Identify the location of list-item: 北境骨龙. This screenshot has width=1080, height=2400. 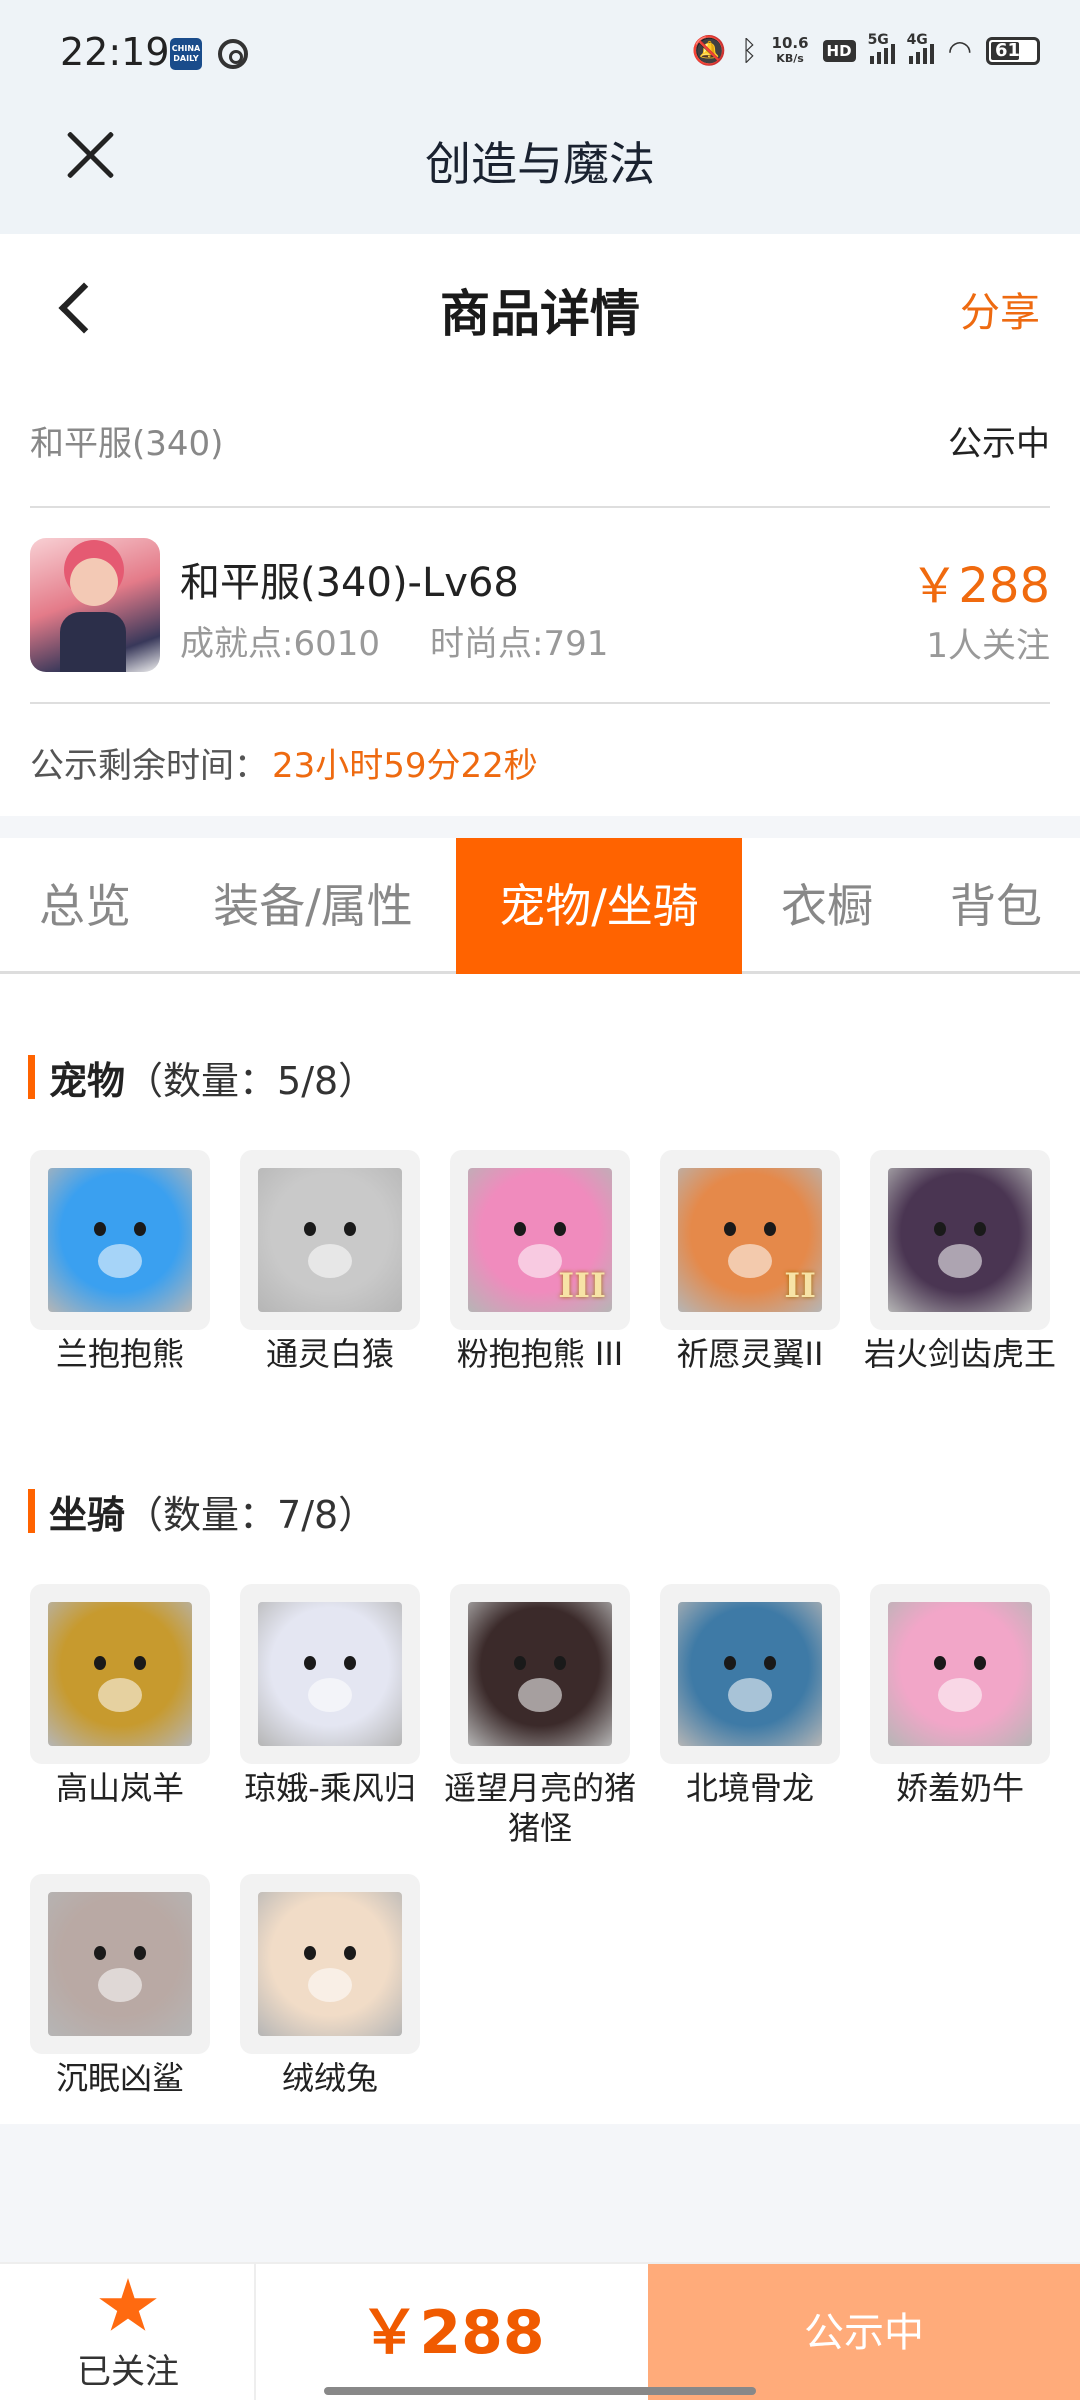
(750, 1696).